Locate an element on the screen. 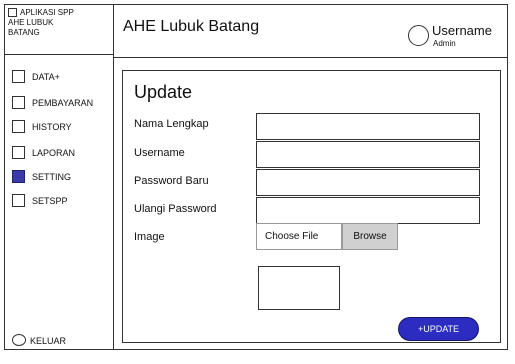 This screenshot has width=515, height=364. sidebar-item-label: PEMBAYARAN is located at coordinates (63, 103).